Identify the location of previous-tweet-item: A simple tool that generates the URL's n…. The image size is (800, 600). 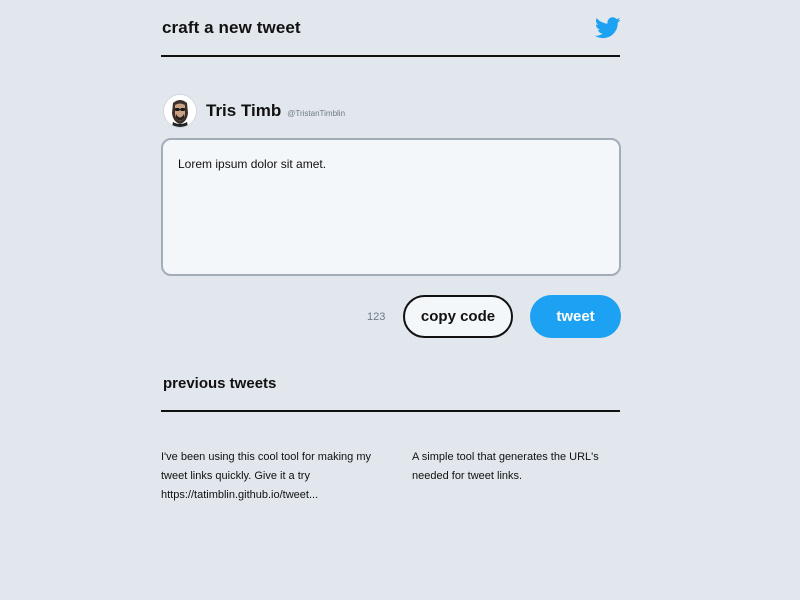
(516, 467).